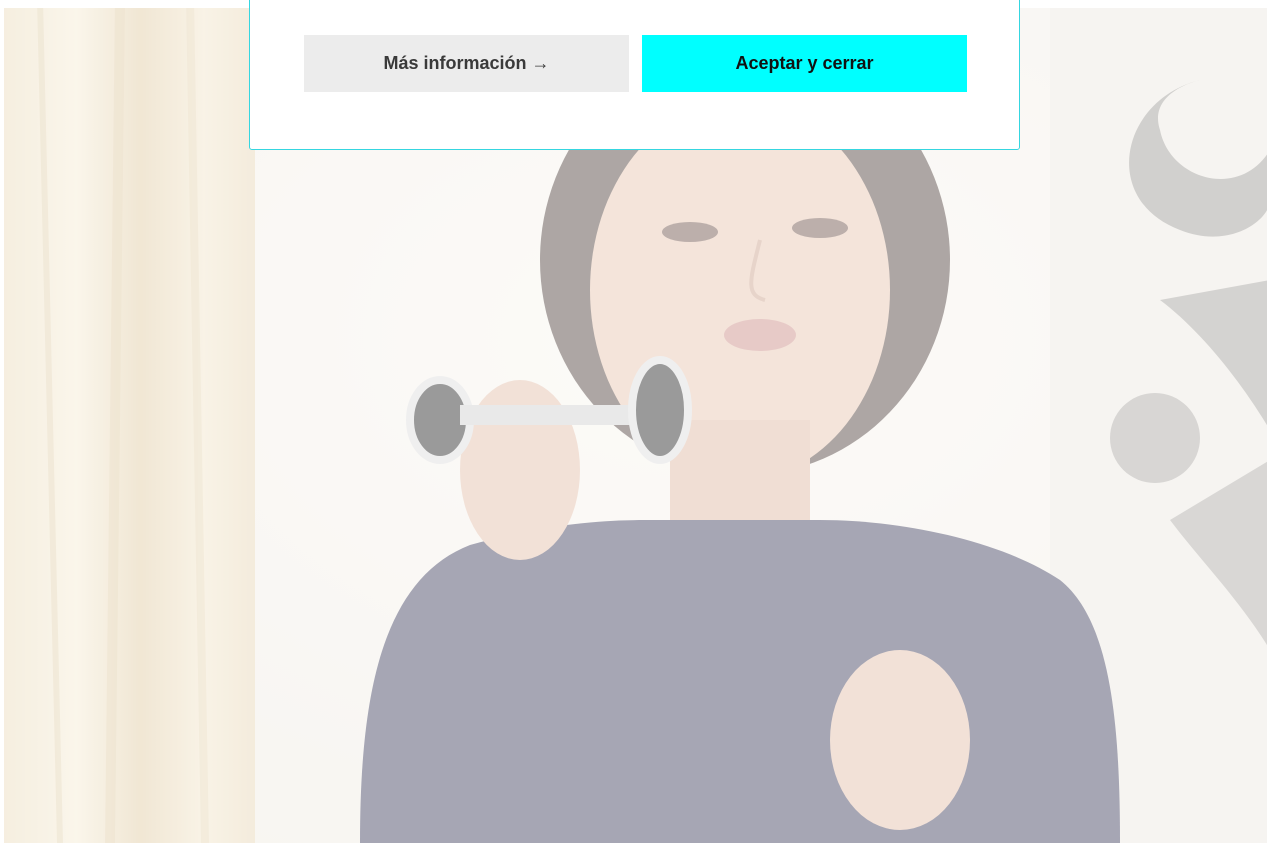 The width and height of the screenshot is (1270, 843). I want to click on more-info-button: Más información →, so click(466, 63).